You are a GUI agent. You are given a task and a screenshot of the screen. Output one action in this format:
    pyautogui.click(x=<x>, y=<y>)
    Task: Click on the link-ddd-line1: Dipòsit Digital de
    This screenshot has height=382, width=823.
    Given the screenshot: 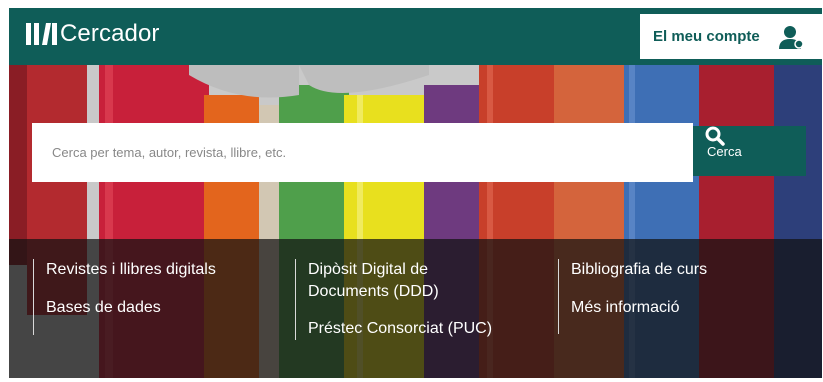 What is the action you would take?
    pyautogui.click(x=368, y=269)
    